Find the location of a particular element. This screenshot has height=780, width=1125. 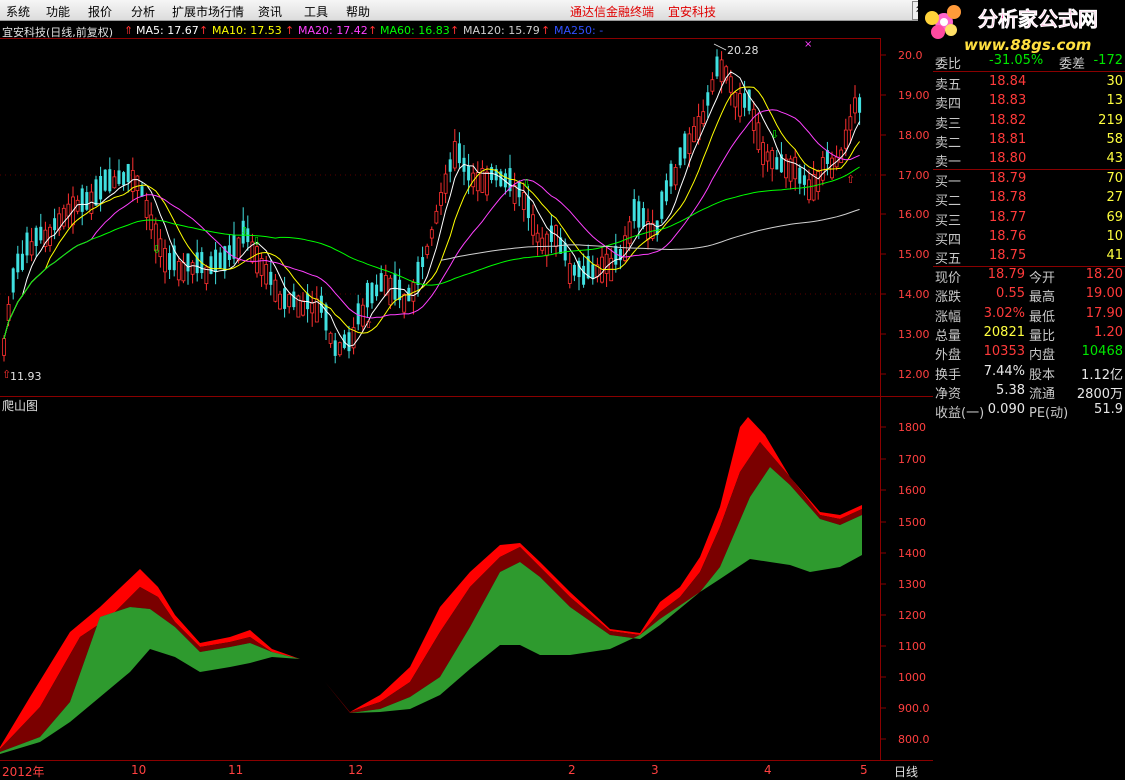

menu-tools: 工具 is located at coordinates (316, 11).